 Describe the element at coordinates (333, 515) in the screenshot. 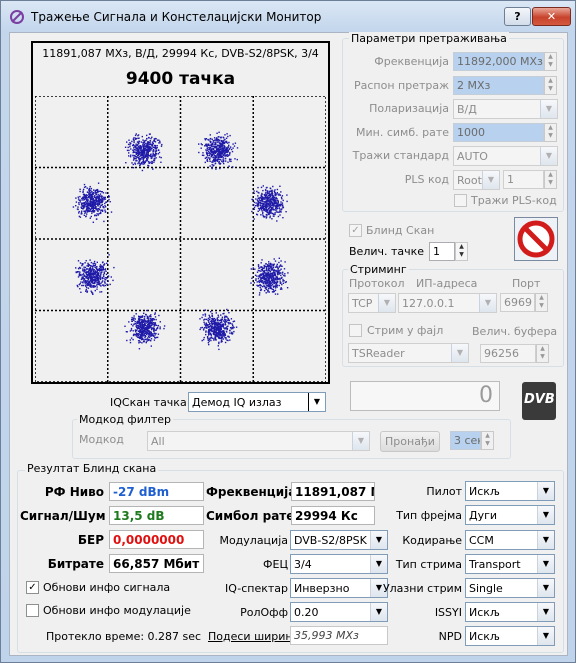

I see `result-symrate-value: 29994 Кс` at that location.